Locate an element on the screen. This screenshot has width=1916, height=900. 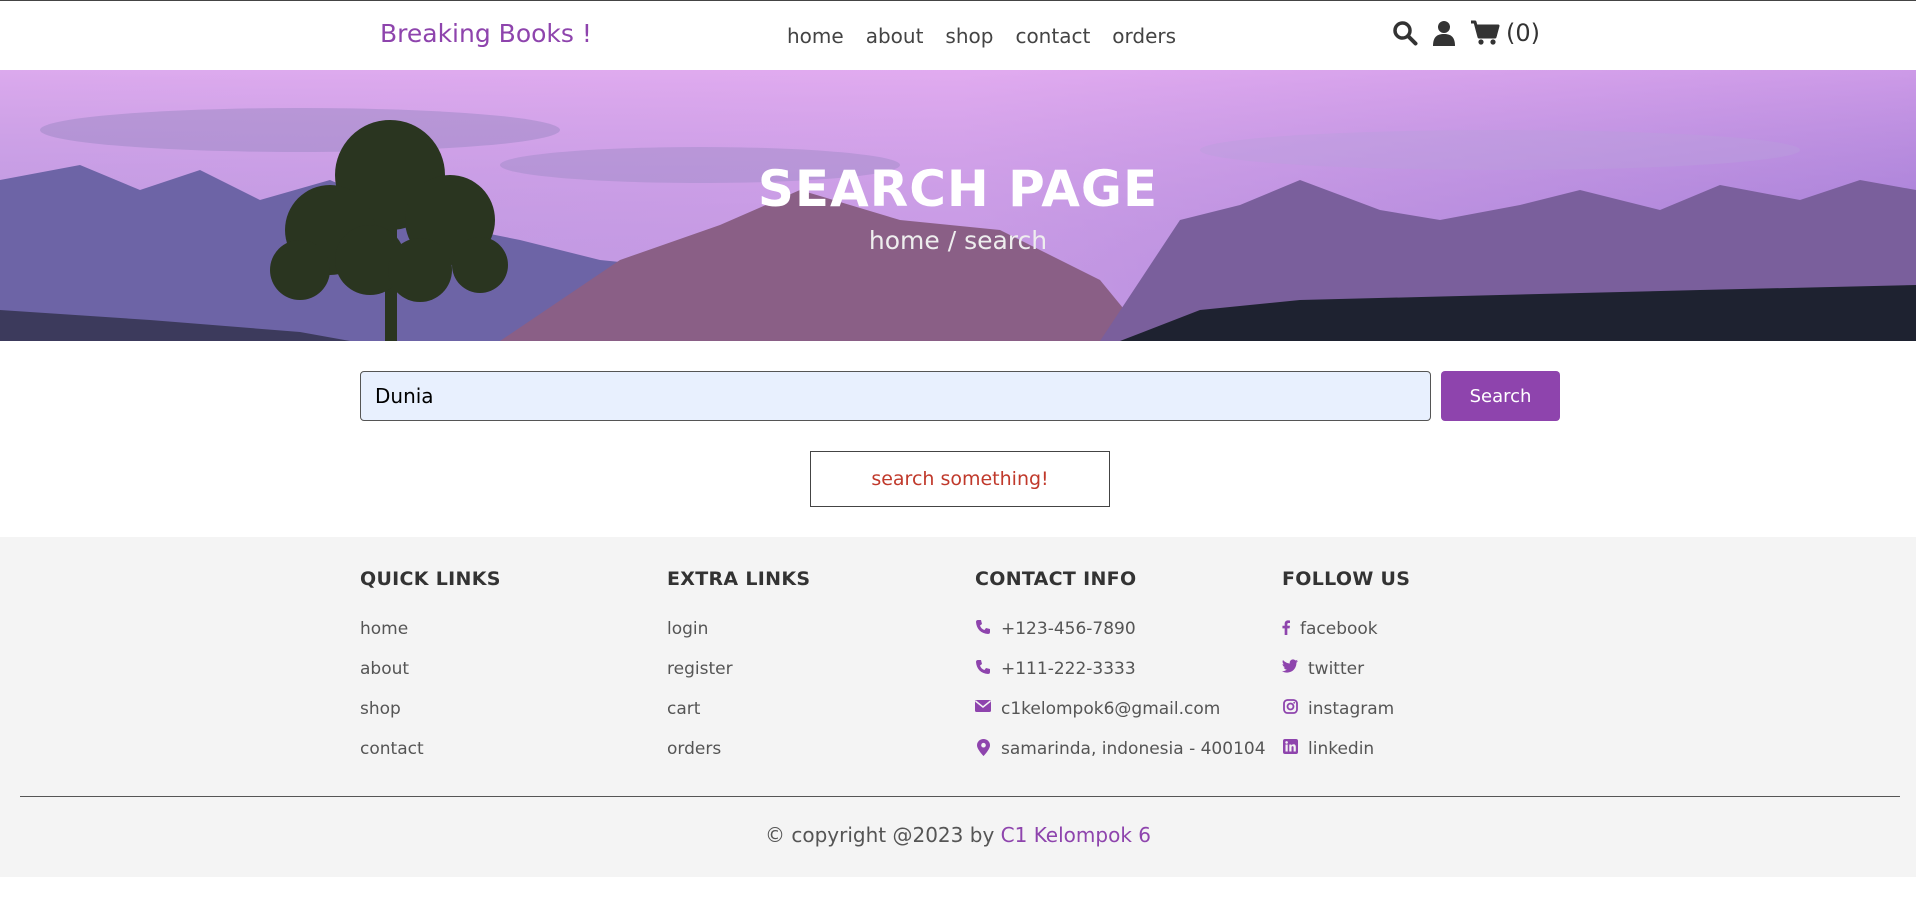
contact-phone-1: +123-456-7890 is located at coordinates (1120, 639).